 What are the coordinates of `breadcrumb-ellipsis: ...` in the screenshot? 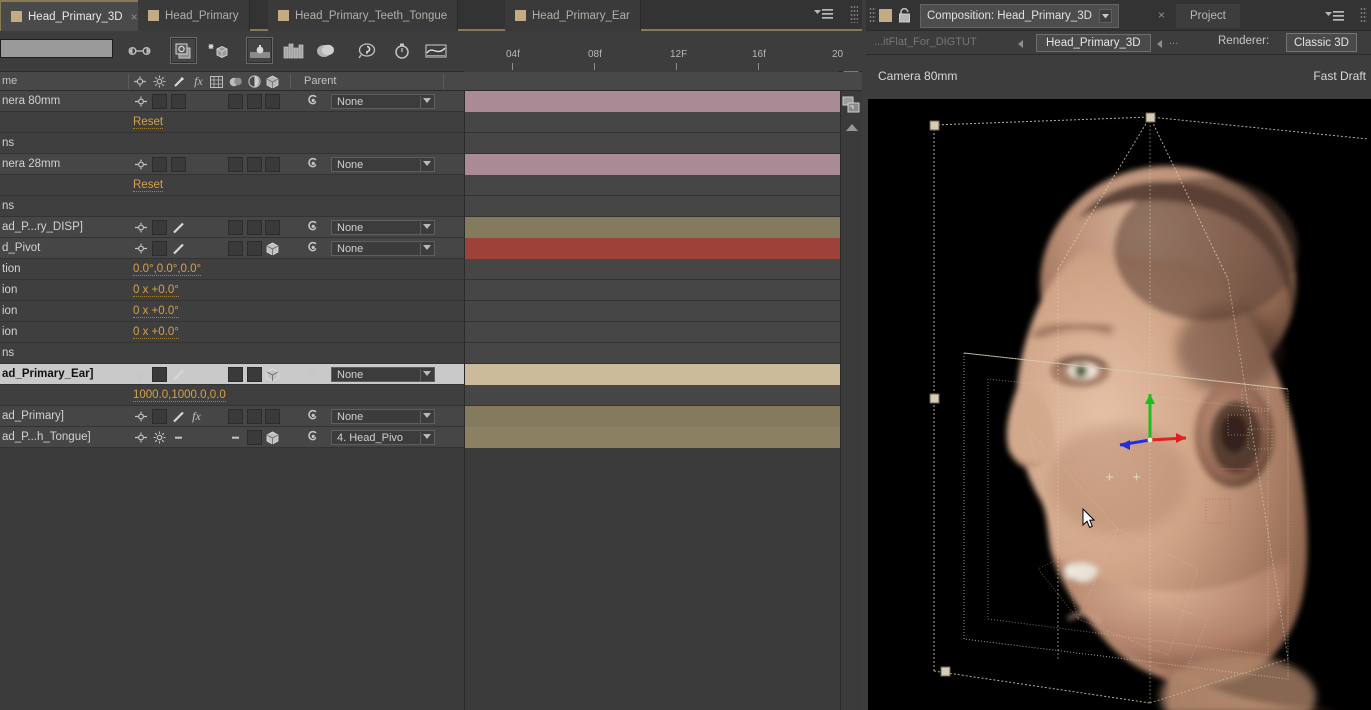 It's located at (1173, 41).